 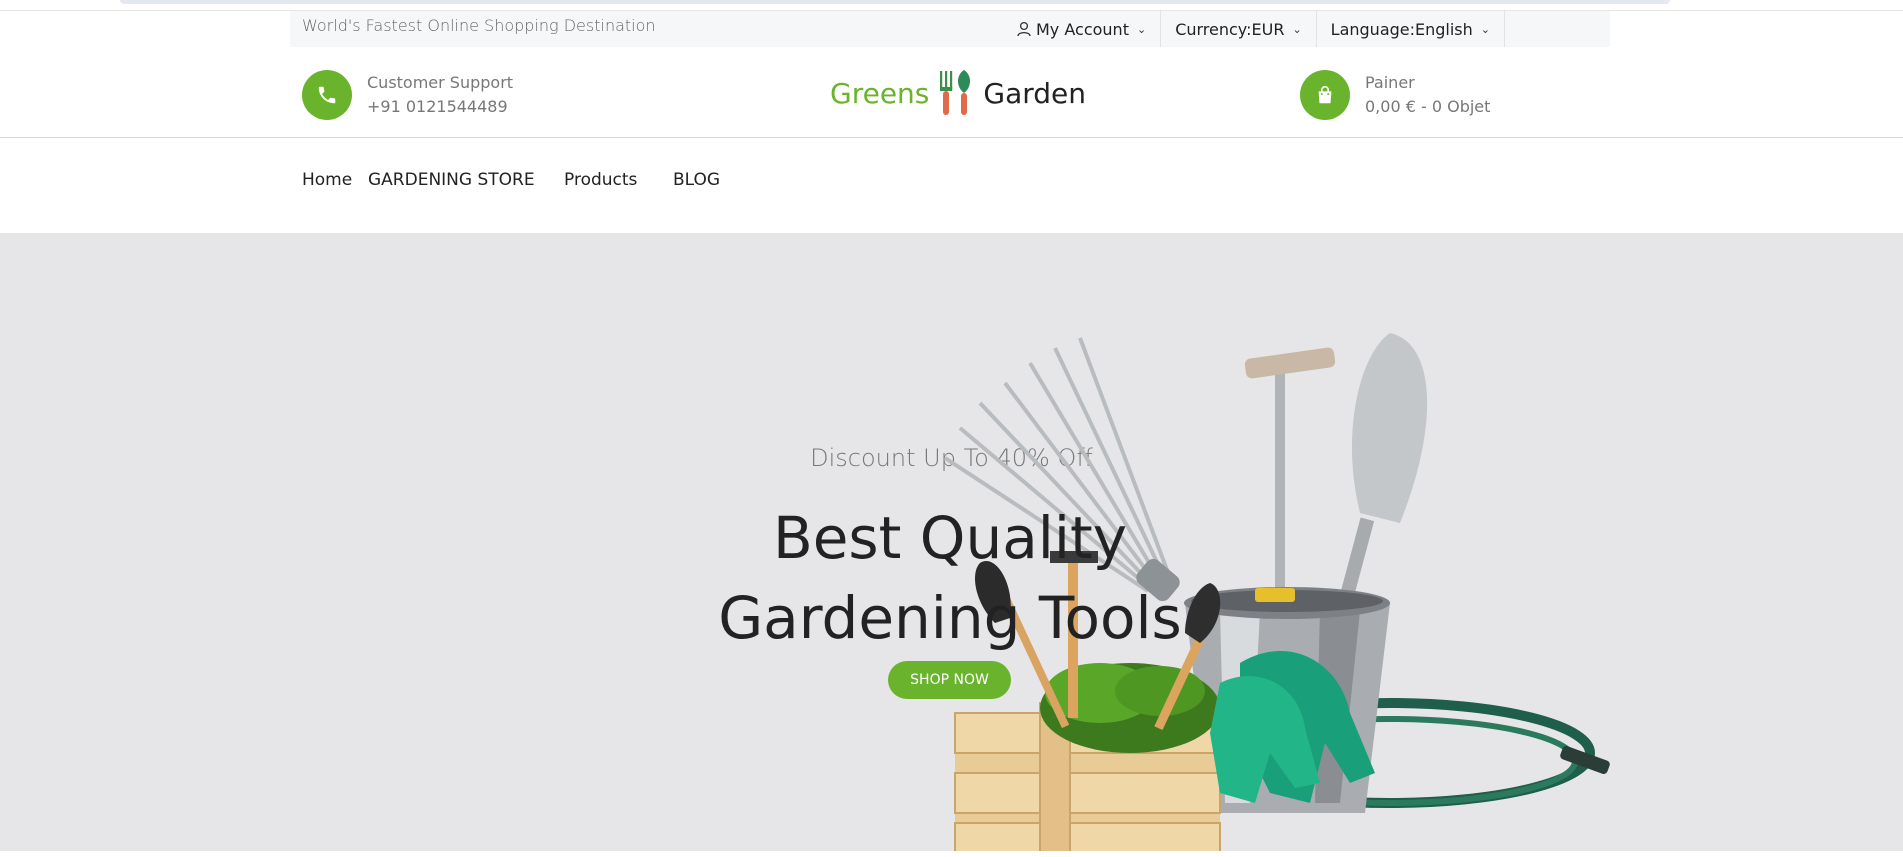 I want to click on logo-tools-icon, so click(x=956, y=93).